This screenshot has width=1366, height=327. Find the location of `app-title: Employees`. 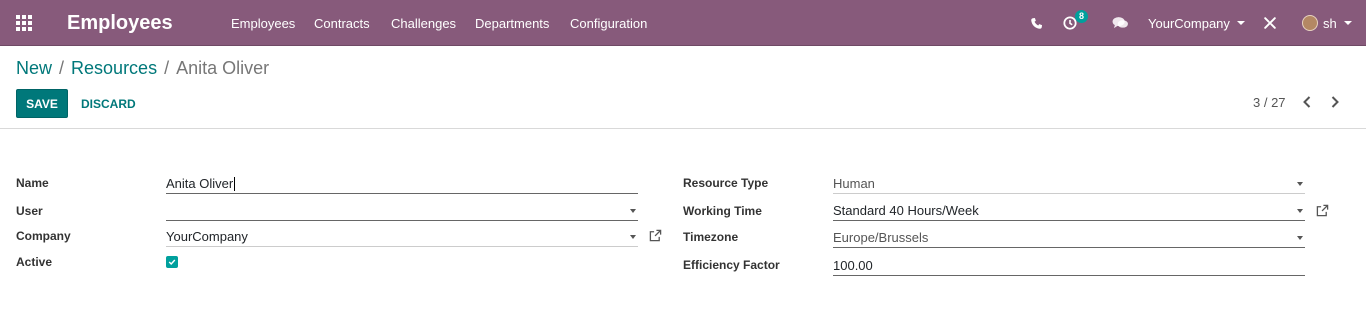

app-title: Employees is located at coordinates (120, 22).